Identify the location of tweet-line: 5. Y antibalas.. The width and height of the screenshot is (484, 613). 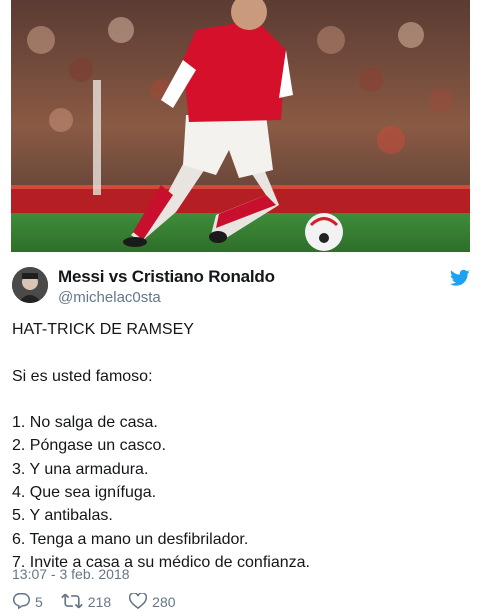
(62, 516).